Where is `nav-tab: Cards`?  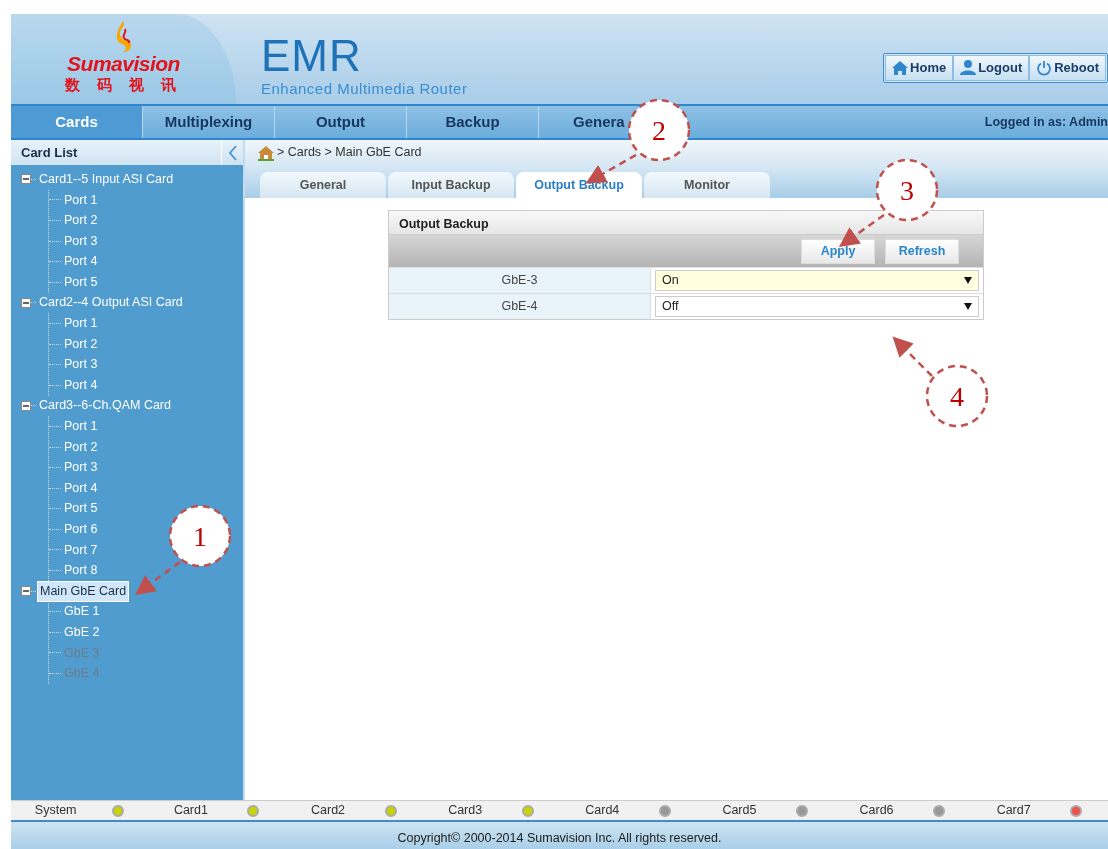 nav-tab: Cards is located at coordinates (77, 122).